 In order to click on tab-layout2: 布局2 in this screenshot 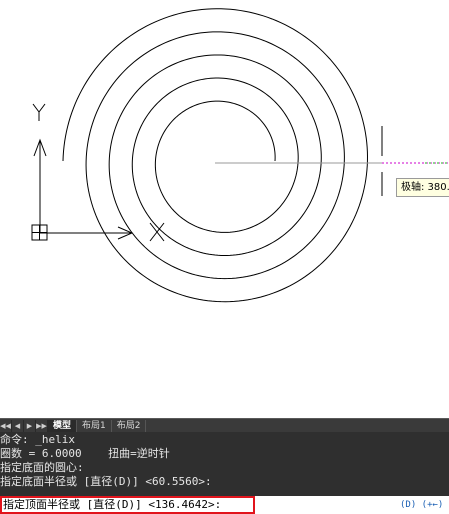, I will do `click(129, 426)`.